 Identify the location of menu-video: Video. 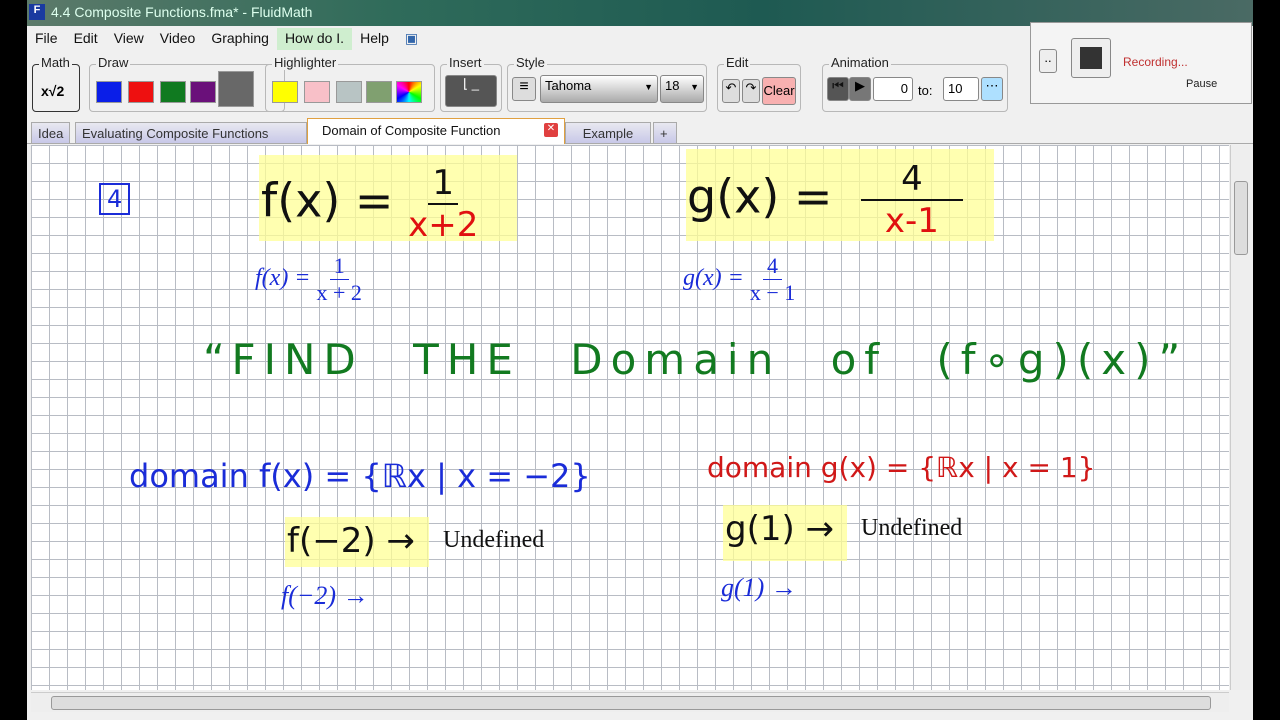
(178, 39).